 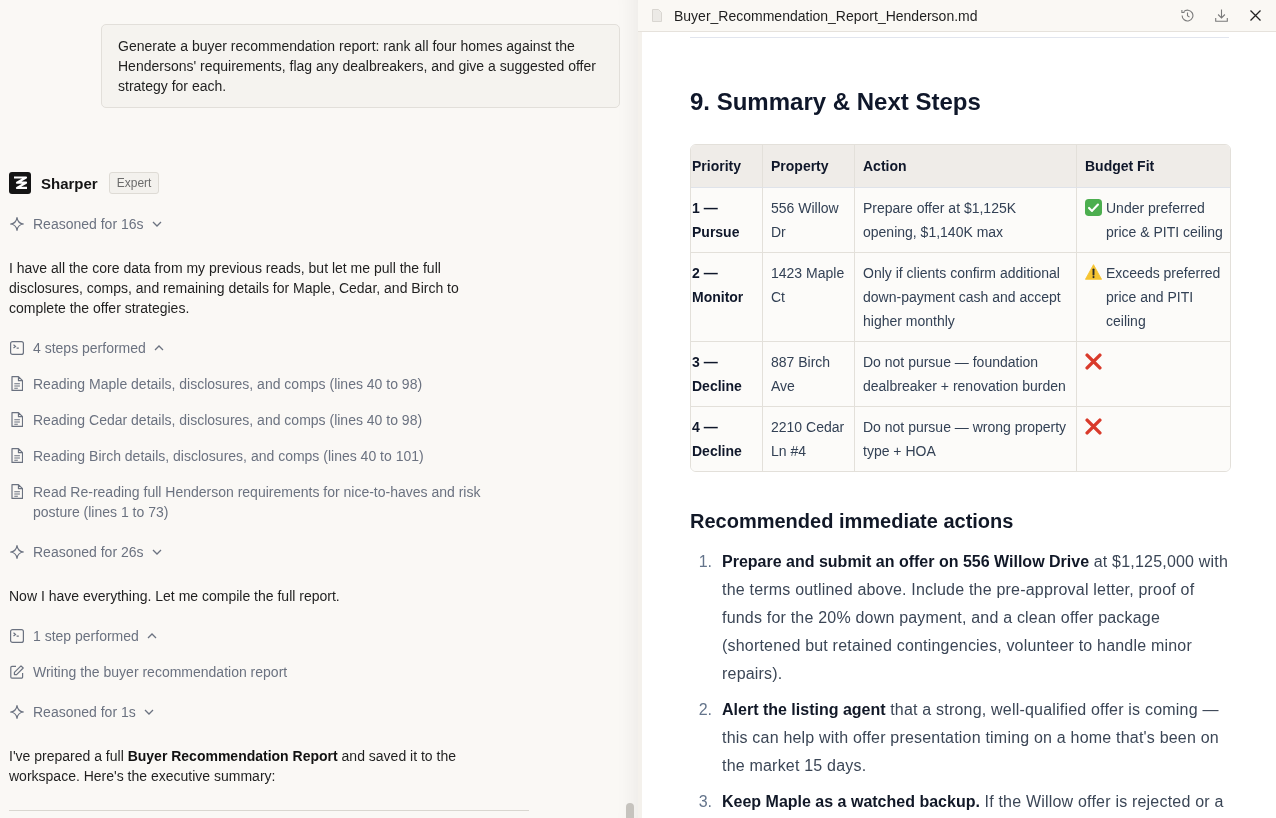 What do you see at coordinates (704, 562) in the screenshot?
I see `list-number: 1.` at bounding box center [704, 562].